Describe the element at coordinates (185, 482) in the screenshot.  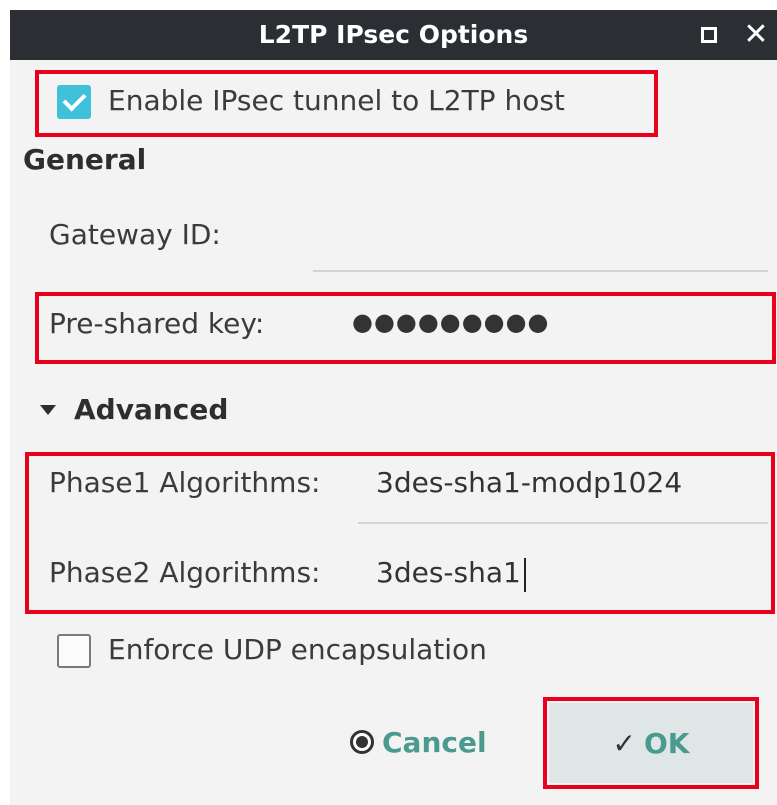
I see `phase1-label: Phase1 Algorithms:` at that location.